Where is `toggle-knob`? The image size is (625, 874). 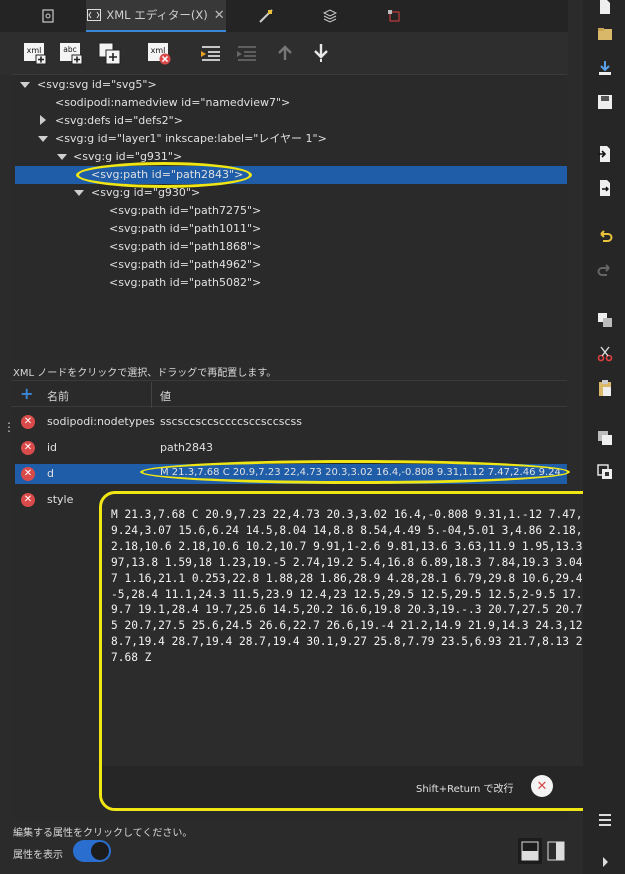
toggle-knob is located at coordinates (100, 851).